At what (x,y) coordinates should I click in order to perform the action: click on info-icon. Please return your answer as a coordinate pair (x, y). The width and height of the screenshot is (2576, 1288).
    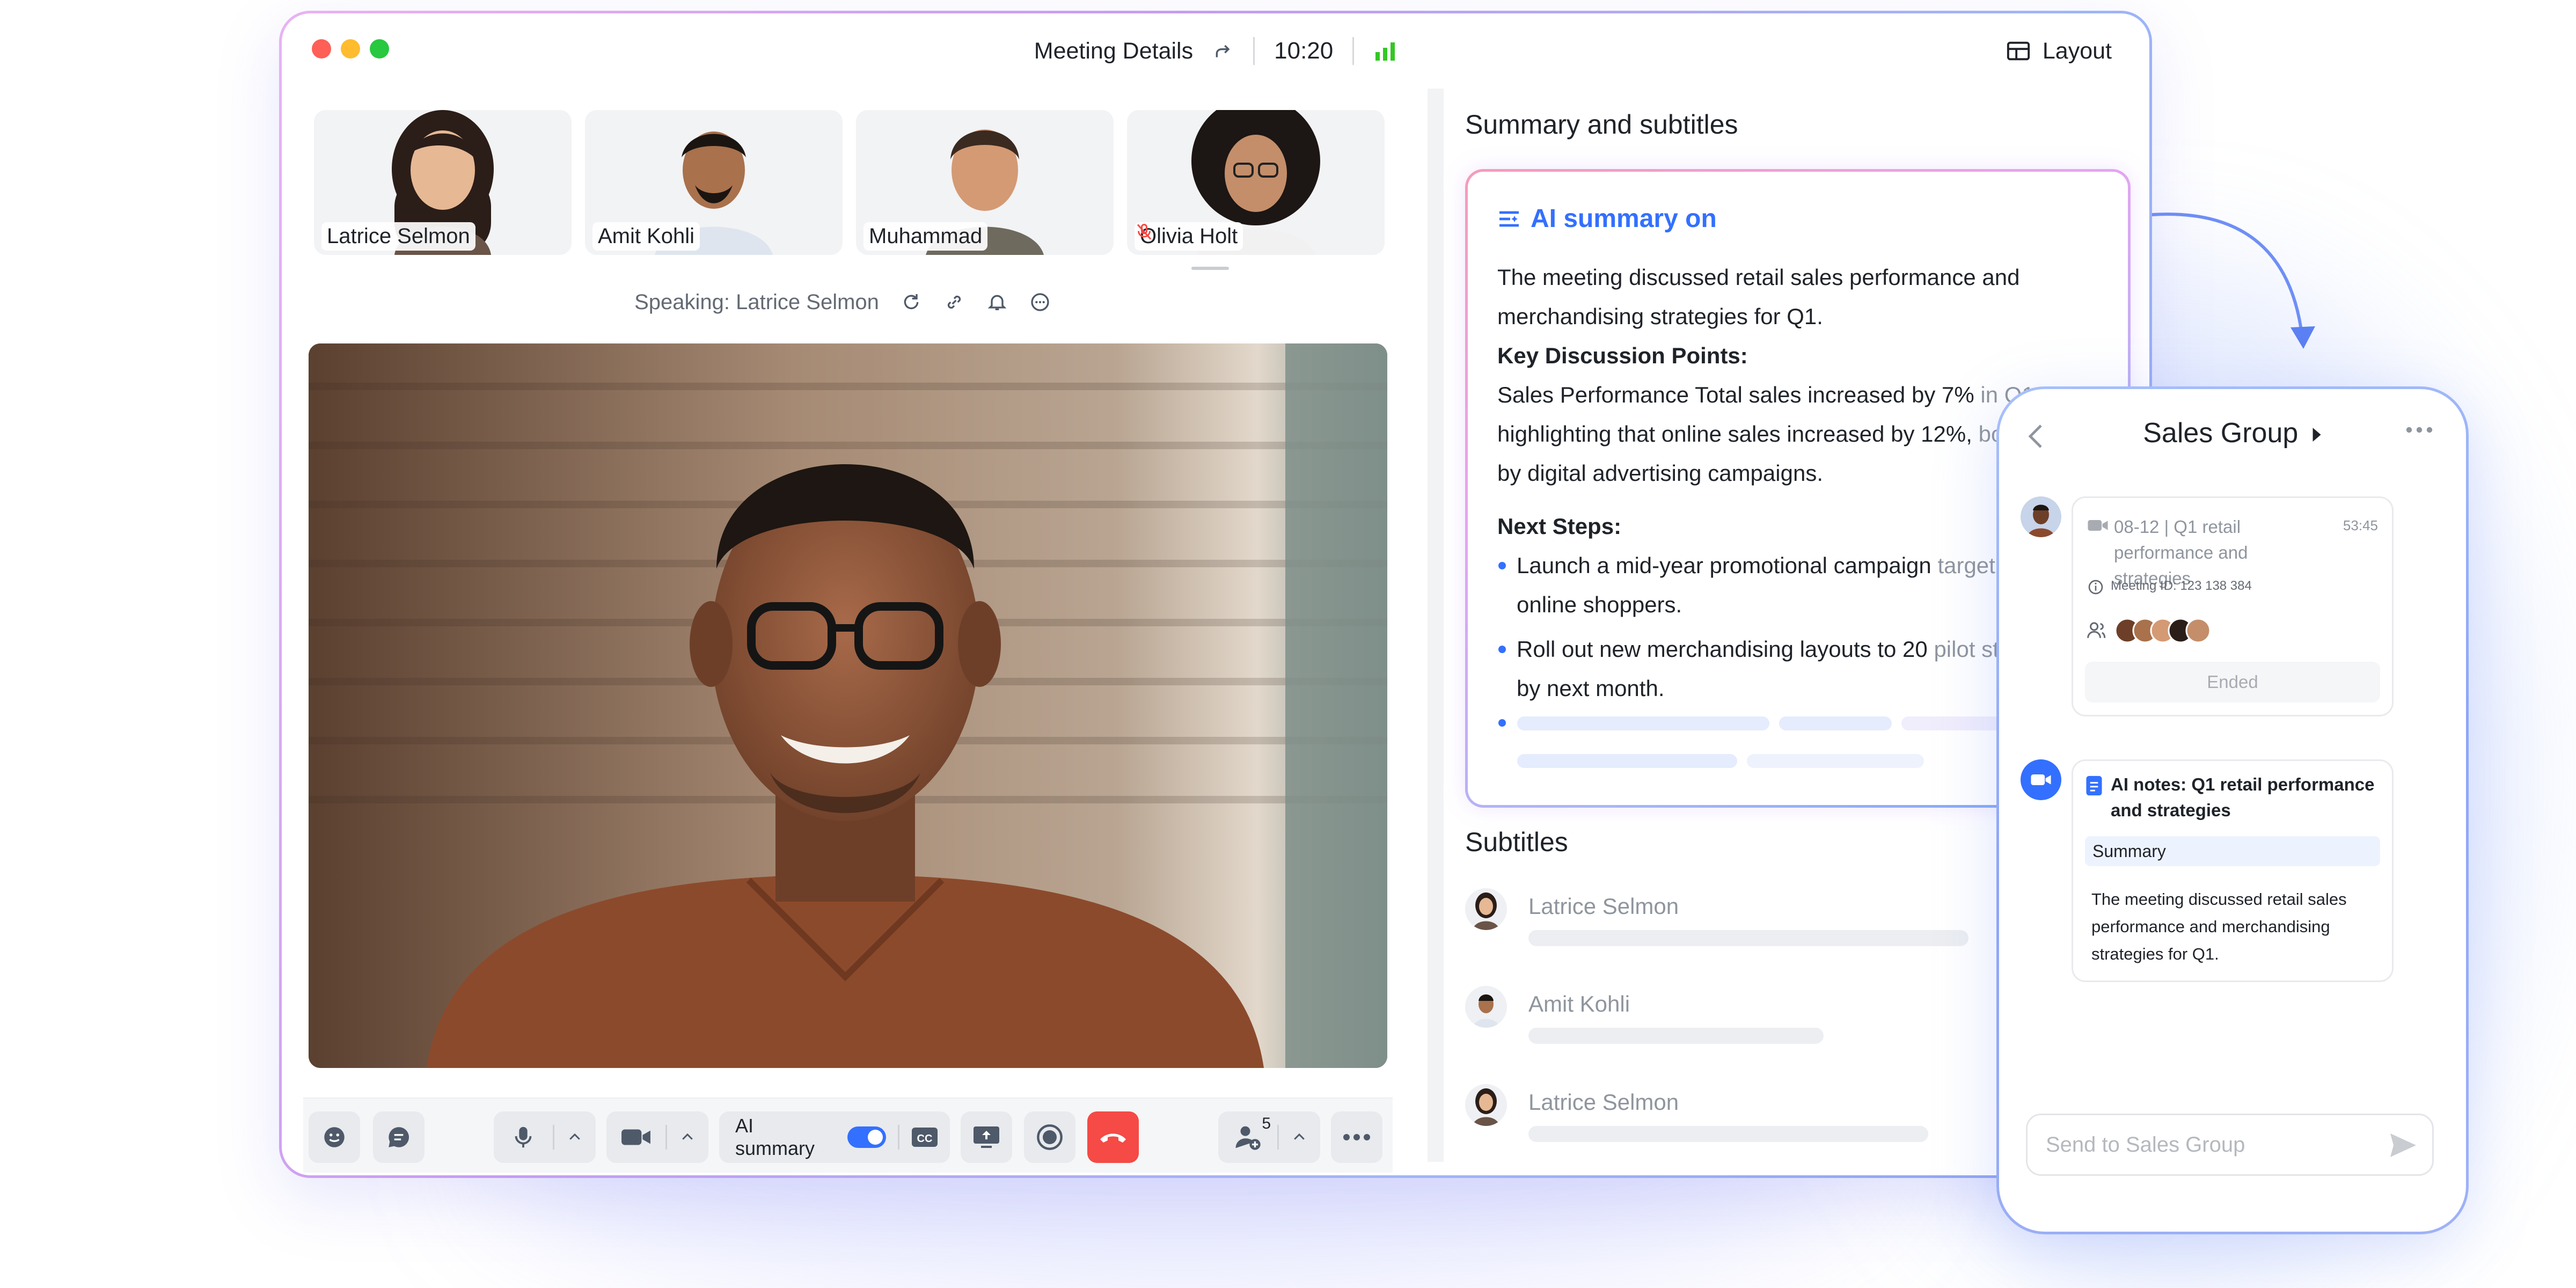
    Looking at the image, I should click on (2095, 587).